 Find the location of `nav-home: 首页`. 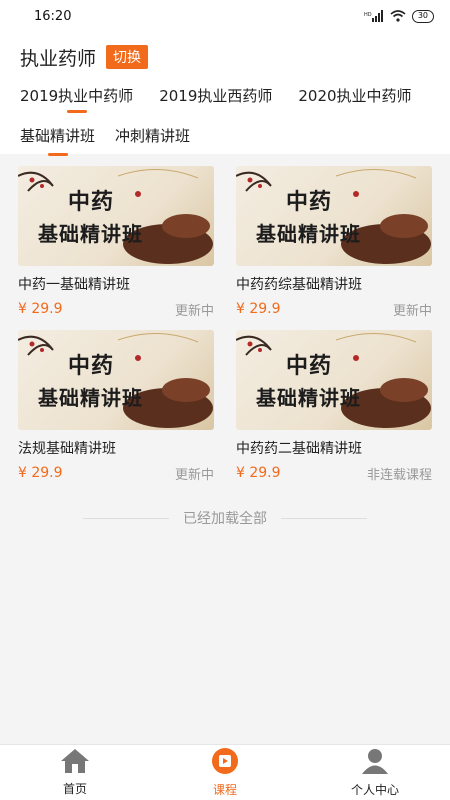

nav-home: 首页 is located at coordinates (75, 772).